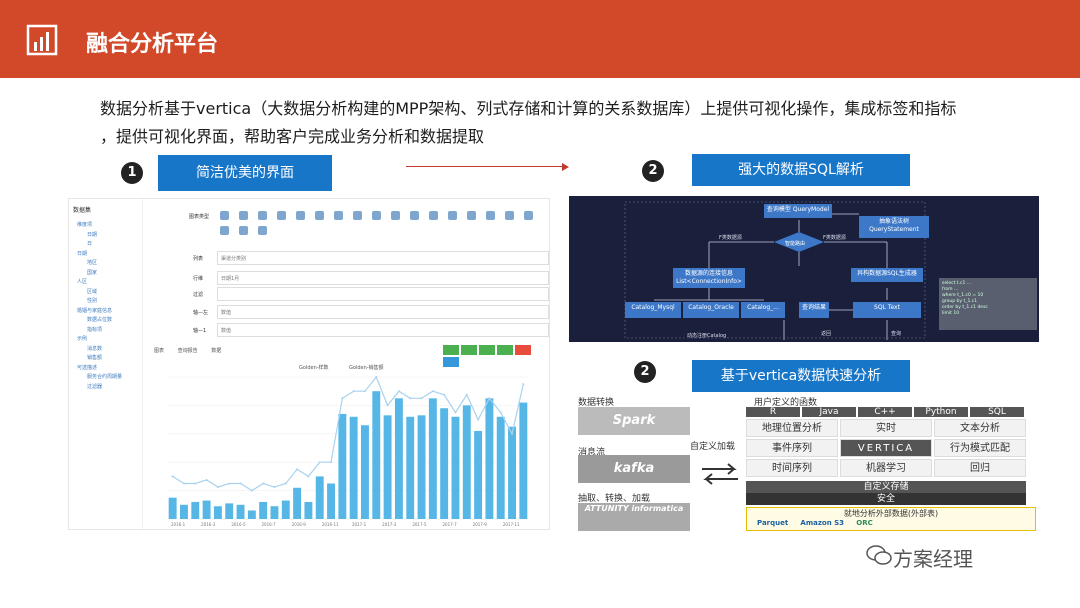 The image size is (1080, 608). Describe the element at coordinates (216, 351) in the screenshot. I see `tab-data: 数据` at that location.